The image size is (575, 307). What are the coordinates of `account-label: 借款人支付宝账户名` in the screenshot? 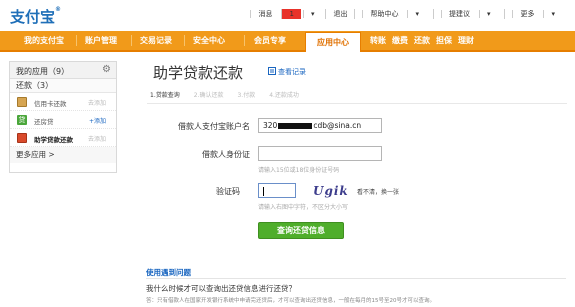 It's located at (214, 126).